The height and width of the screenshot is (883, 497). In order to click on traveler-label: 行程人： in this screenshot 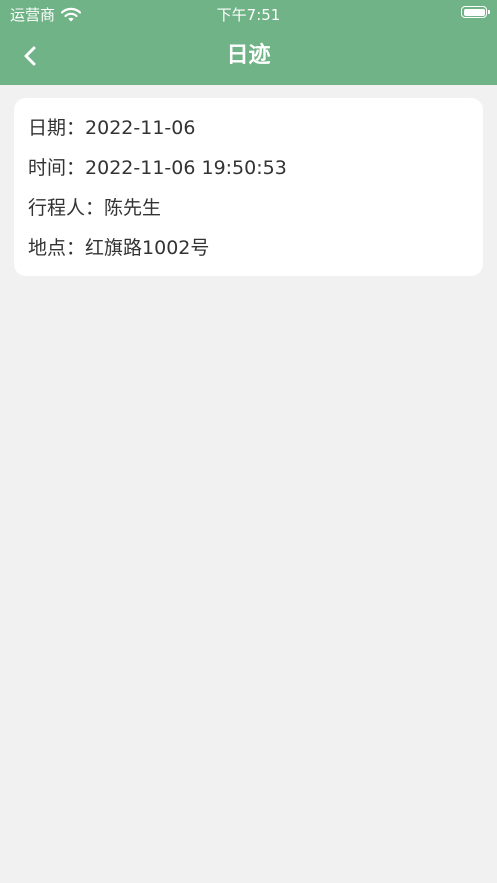, I will do `click(66, 208)`.